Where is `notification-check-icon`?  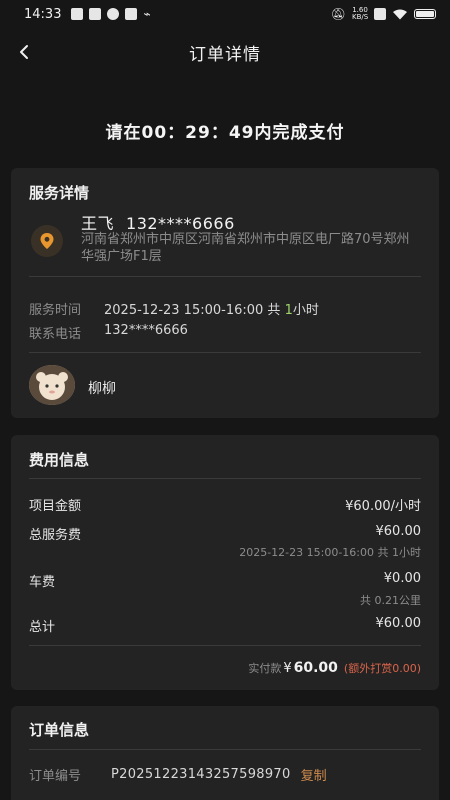
notification-check-icon is located at coordinates (77, 14).